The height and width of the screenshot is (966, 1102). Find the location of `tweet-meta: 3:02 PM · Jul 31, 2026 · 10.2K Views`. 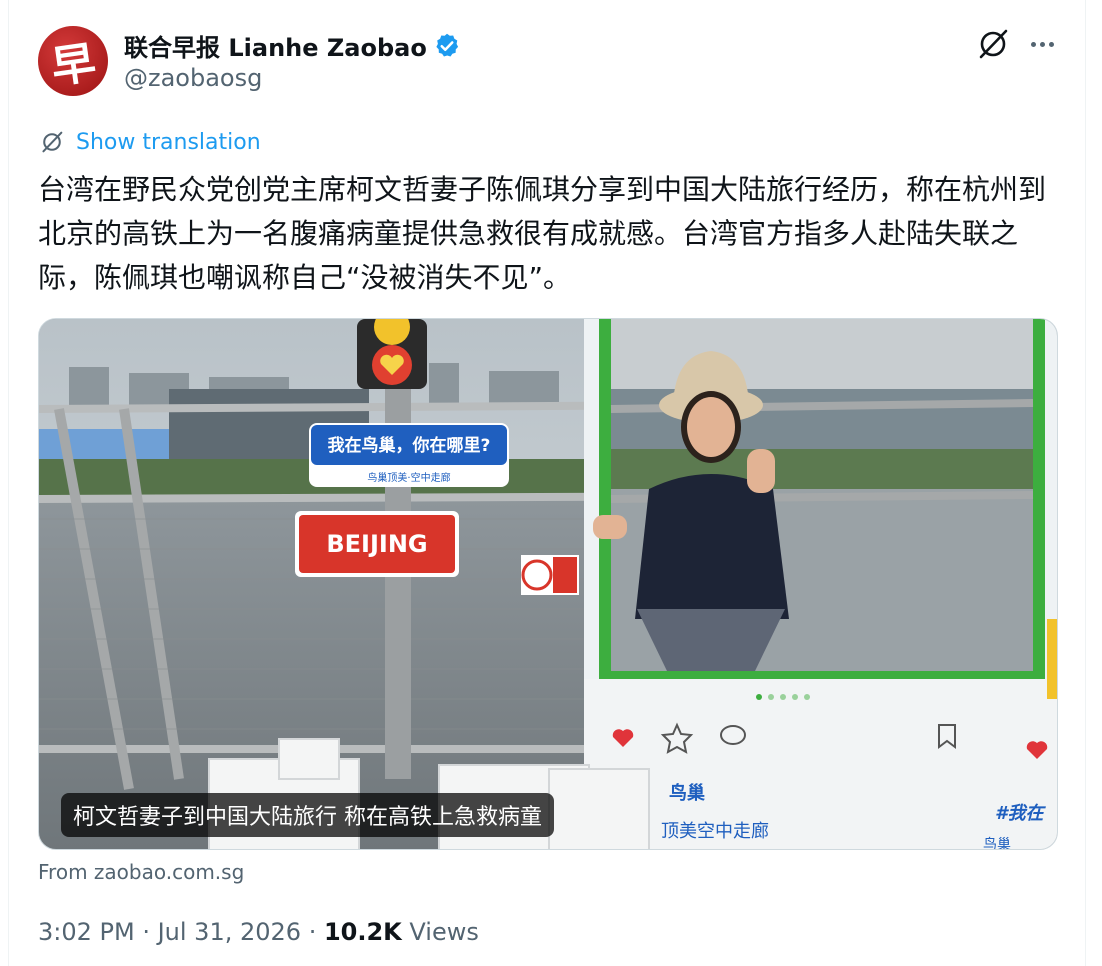

tweet-meta: 3:02 PM · Jul 31, 2026 · 10.2K Views is located at coordinates (258, 932).